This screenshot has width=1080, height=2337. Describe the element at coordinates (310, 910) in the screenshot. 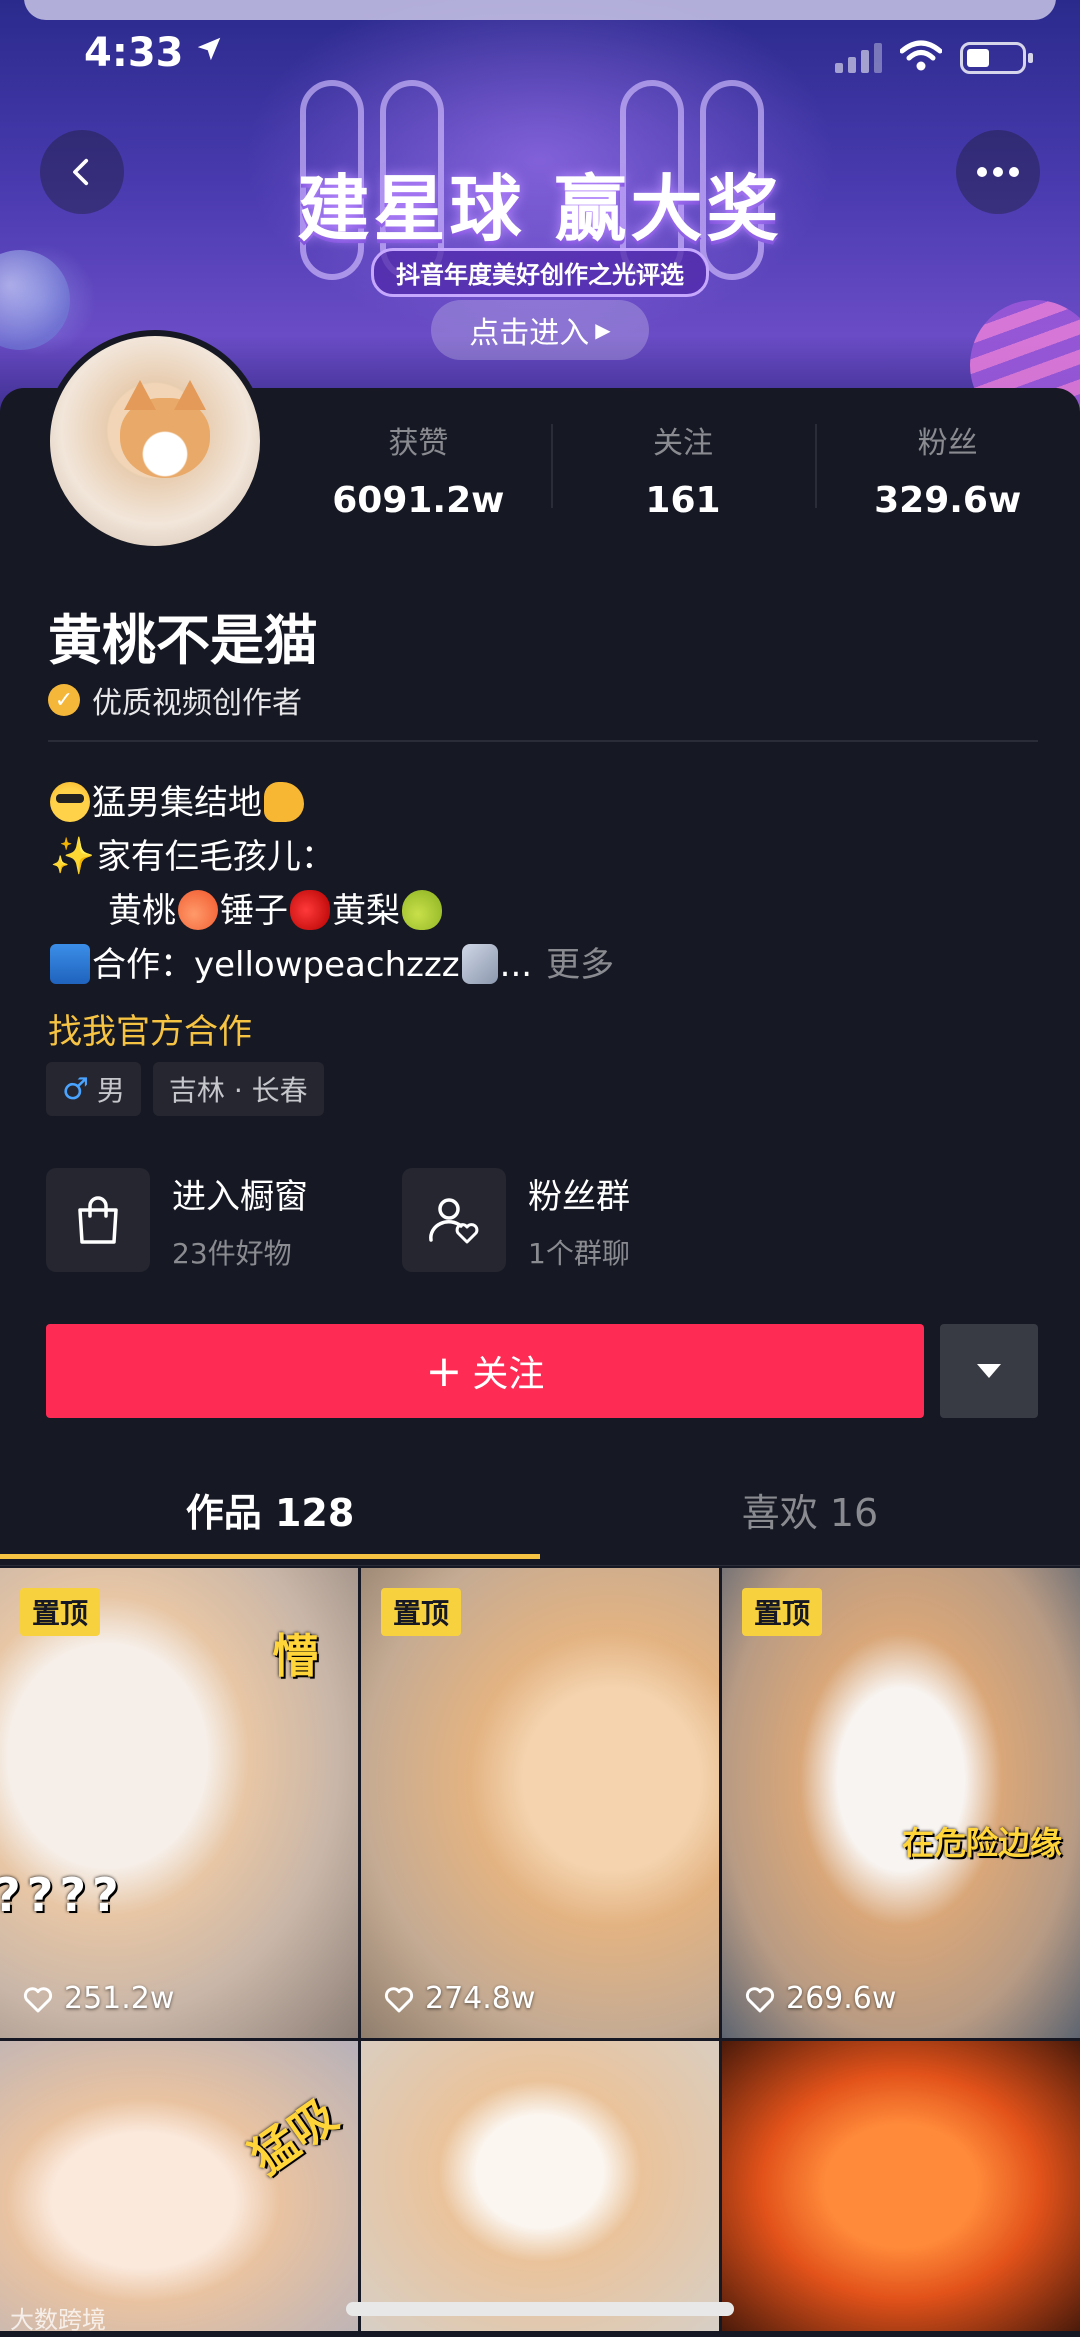

I see `boxing-glove-emoji-icon` at that location.